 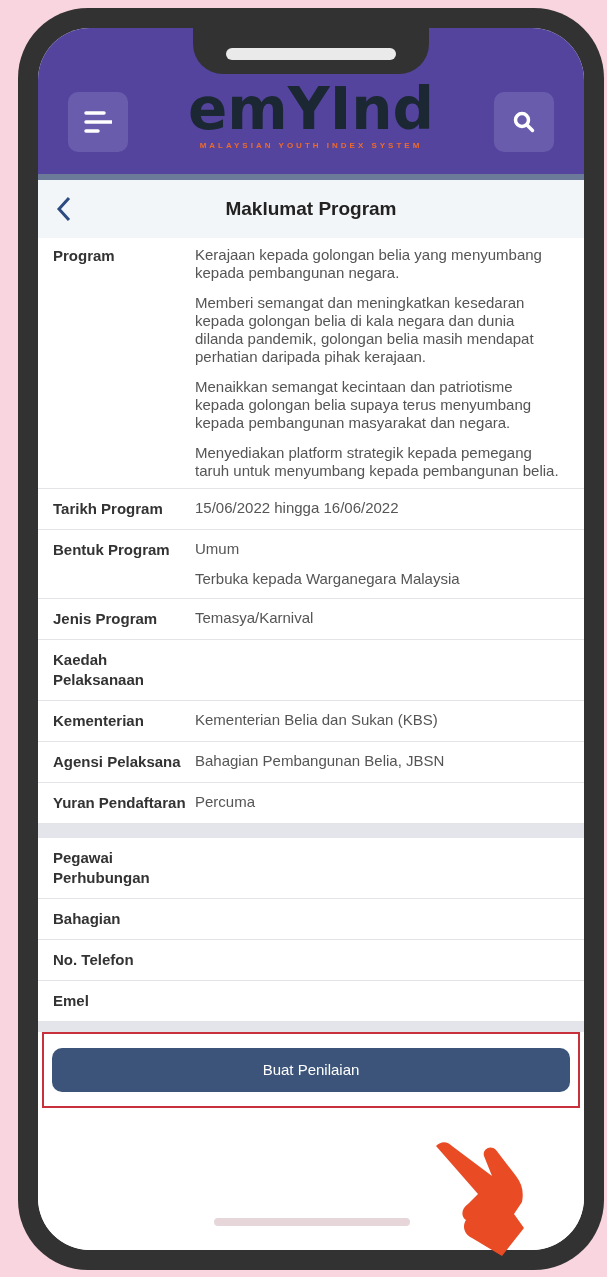 What do you see at coordinates (255, 618) in the screenshot?
I see `field-value: Temasya/Karnival` at bounding box center [255, 618].